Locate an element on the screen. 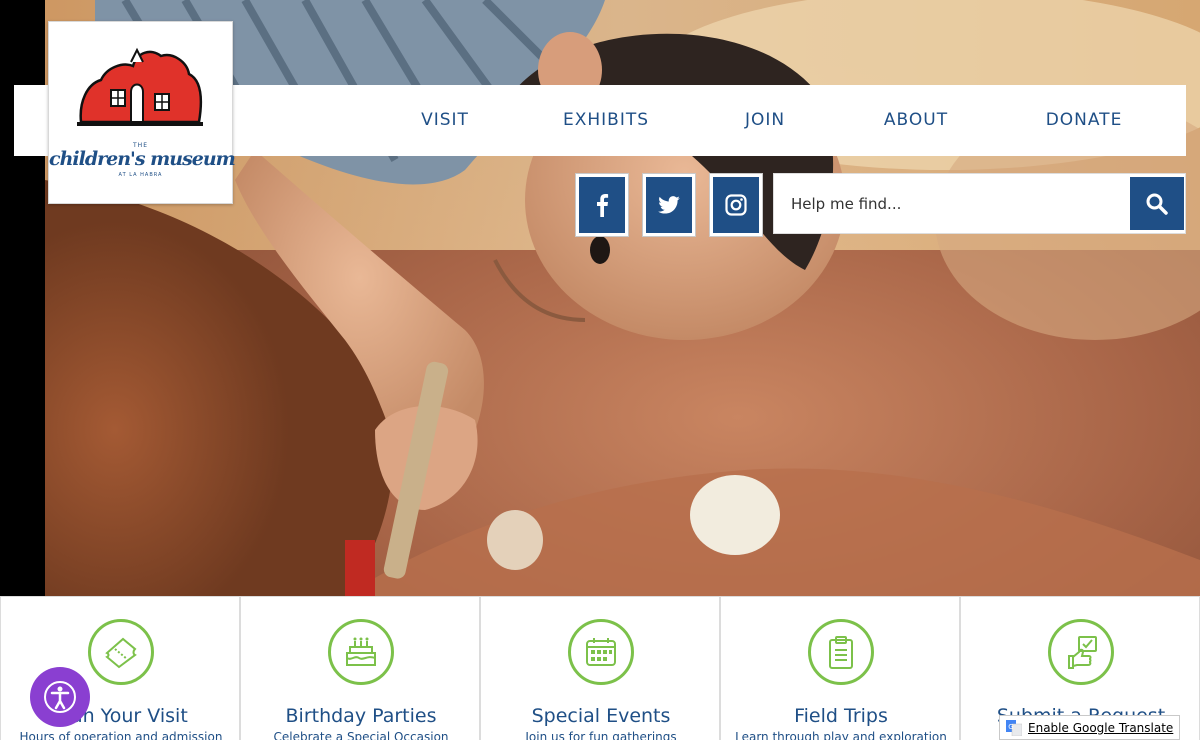 This screenshot has height=740, width=1200. instagram-icon is located at coordinates (736, 205).